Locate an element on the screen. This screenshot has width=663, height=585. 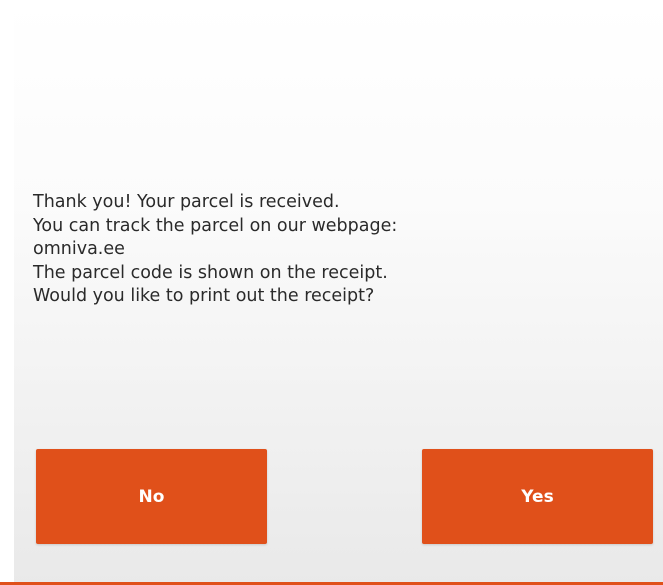
message-line-print-question: Would you like to print out the receipt? is located at coordinates (204, 296).